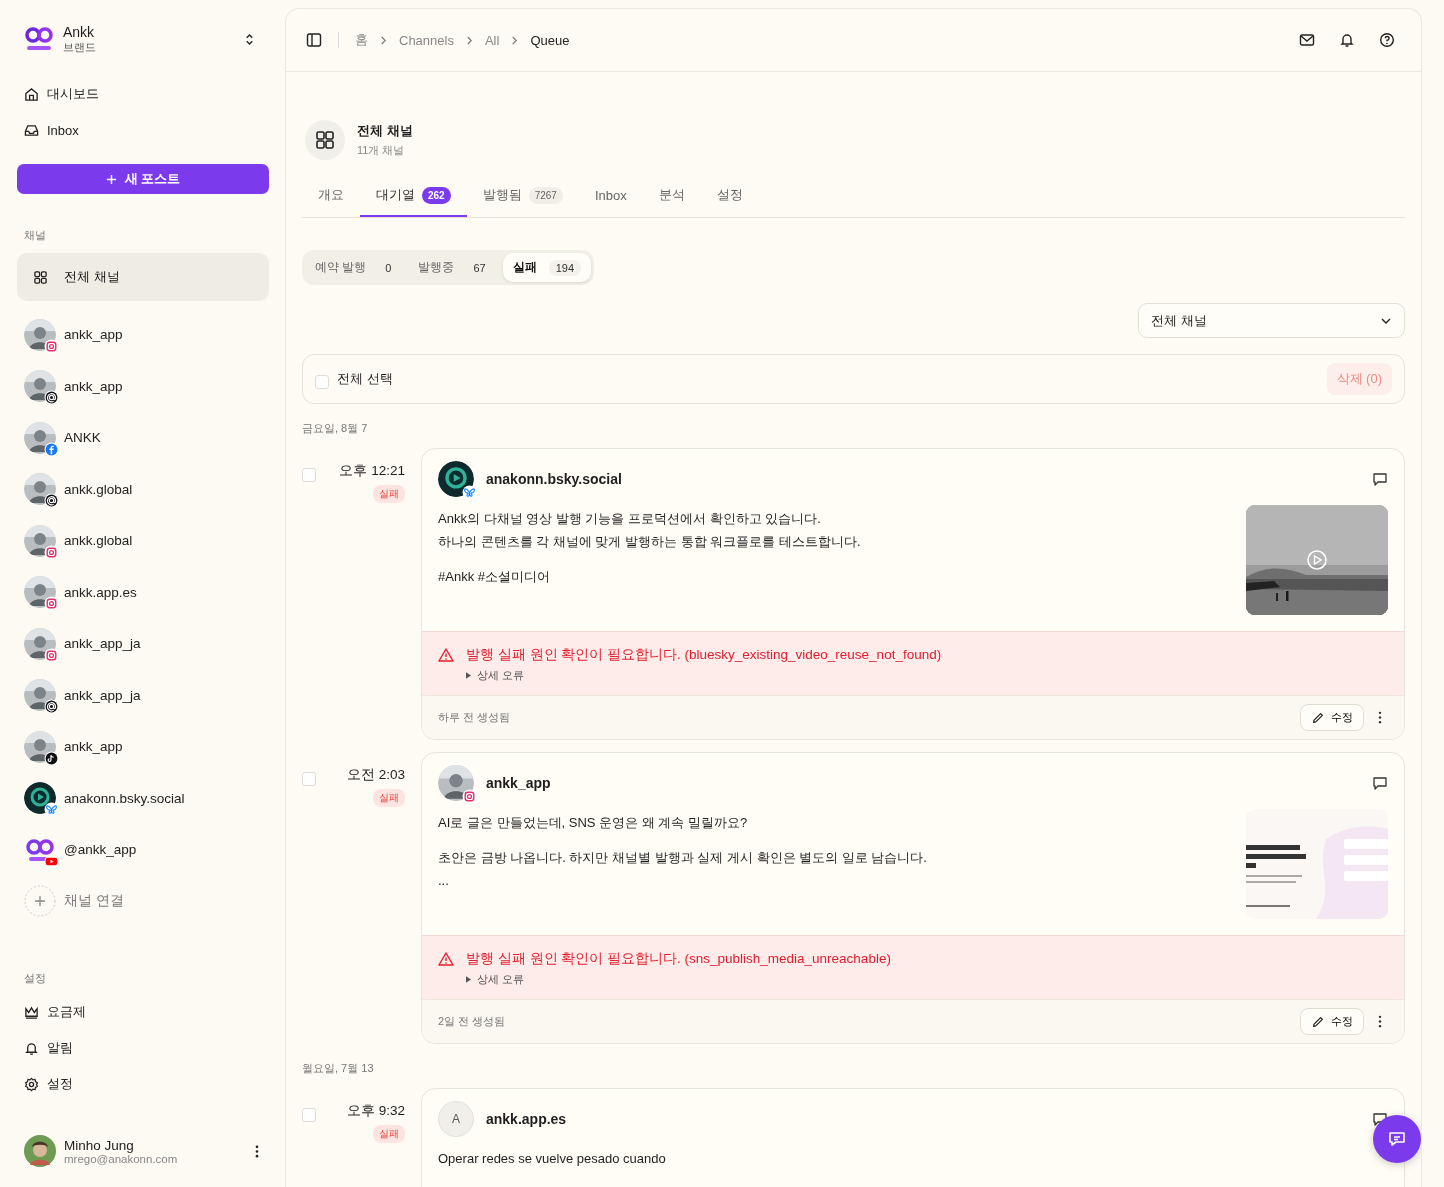 The image size is (1444, 1187). What do you see at coordinates (1307, 40) in the screenshot?
I see `mail-icon` at bounding box center [1307, 40].